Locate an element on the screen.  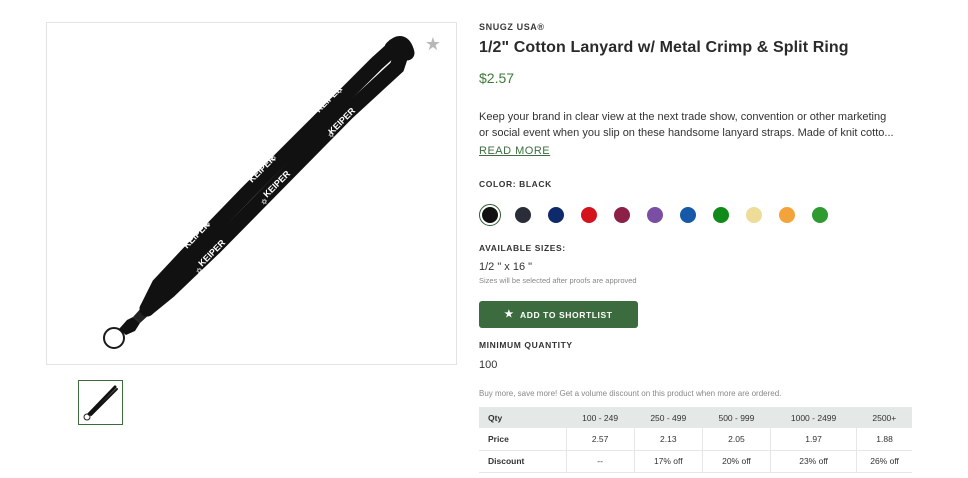
color-swatch-red is located at coordinates (589, 215).